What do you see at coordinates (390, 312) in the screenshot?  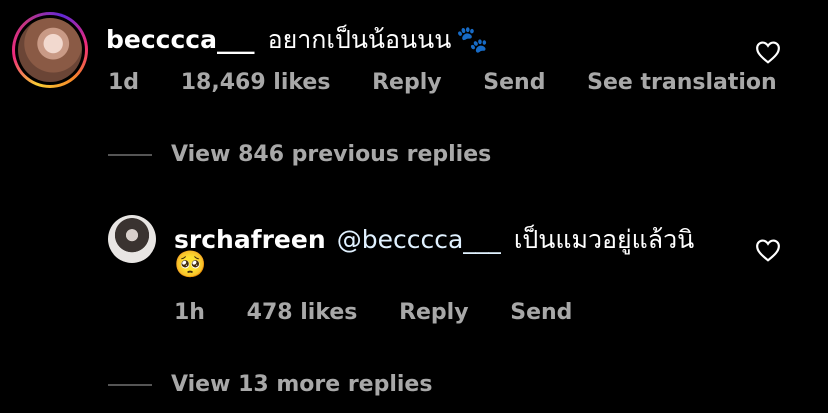 I see `reply-meta: 1h 478 likes Reply Send` at bounding box center [390, 312].